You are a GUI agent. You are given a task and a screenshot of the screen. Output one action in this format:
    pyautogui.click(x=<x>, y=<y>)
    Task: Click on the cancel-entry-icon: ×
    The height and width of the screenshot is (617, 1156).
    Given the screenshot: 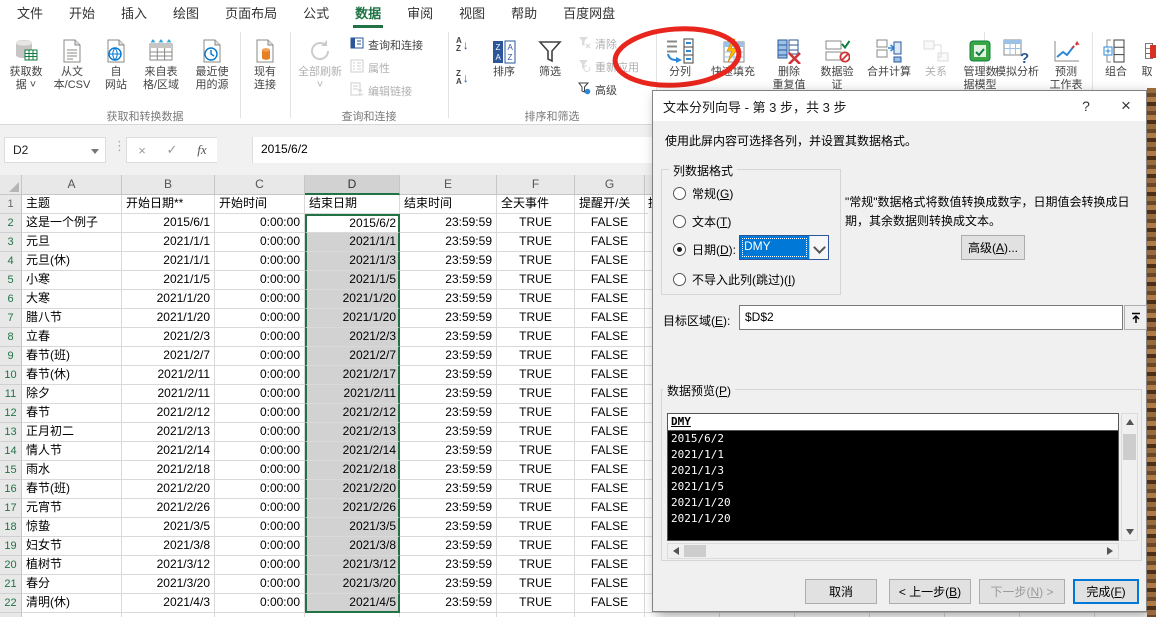 What is the action you would take?
    pyautogui.click(x=142, y=150)
    